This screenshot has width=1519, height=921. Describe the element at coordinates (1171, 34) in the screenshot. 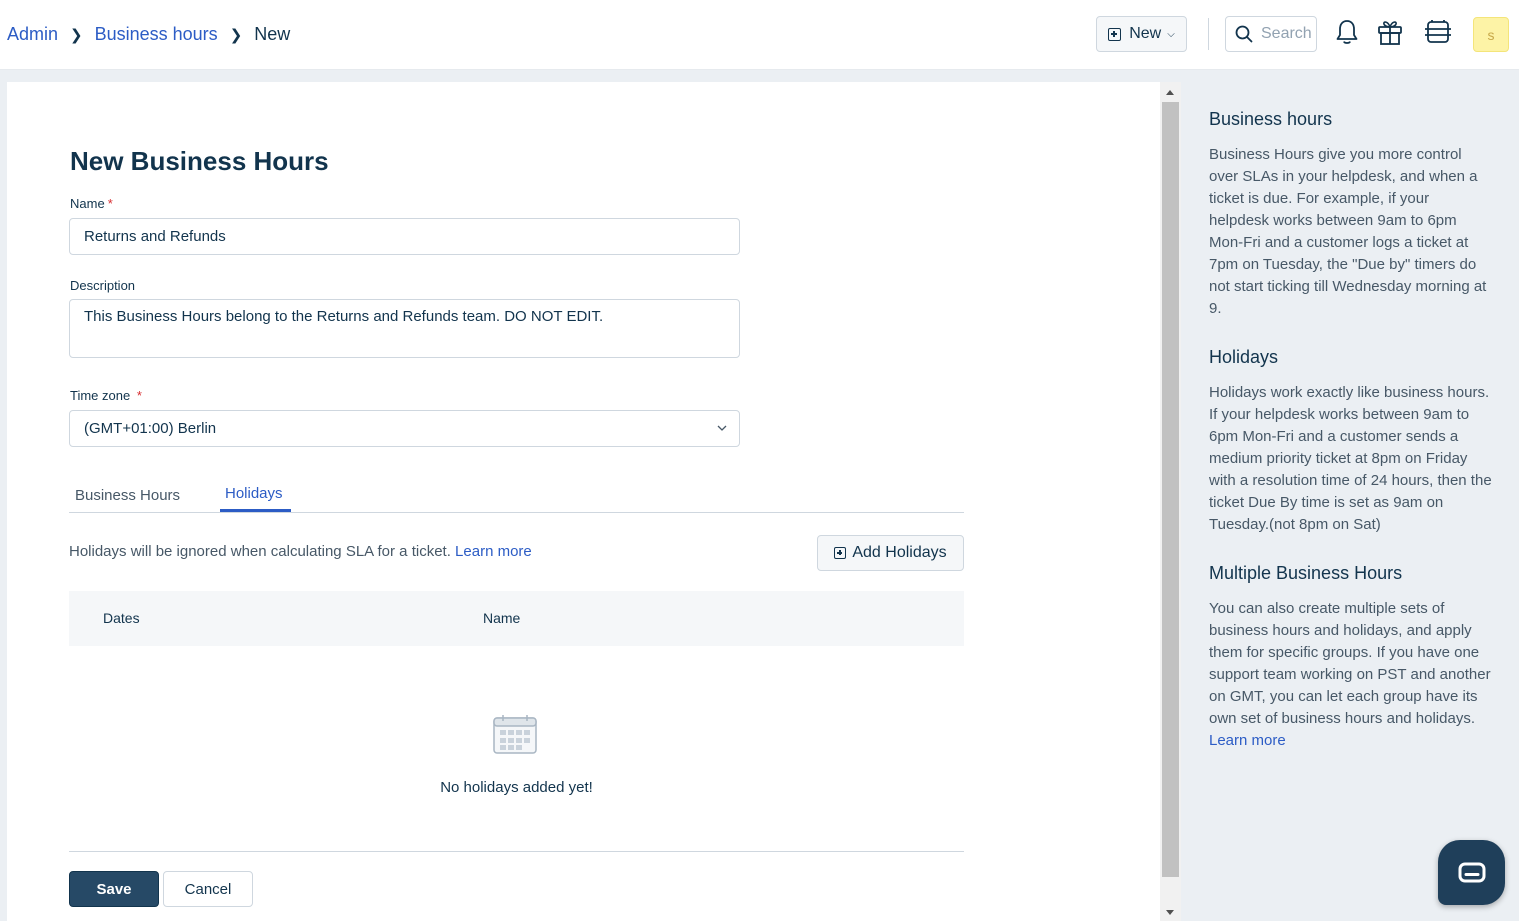

I see `chevron-down-icon: ⌵` at that location.